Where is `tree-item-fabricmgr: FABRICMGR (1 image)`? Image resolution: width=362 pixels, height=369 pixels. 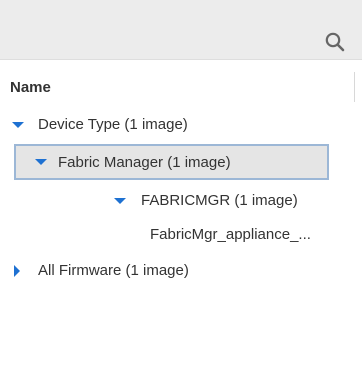 tree-item-fabricmgr: FABRICMGR (1 image) is located at coordinates (177, 201).